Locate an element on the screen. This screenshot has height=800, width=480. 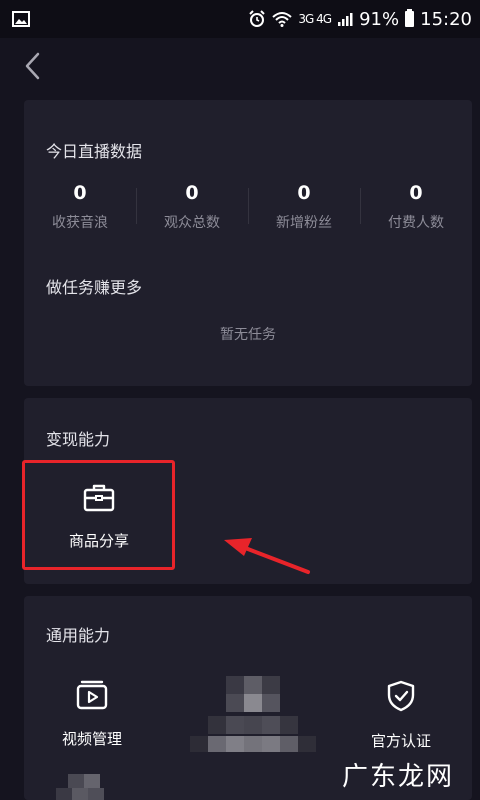
mosaic-blurred-area is located at coordinates (253, 714).